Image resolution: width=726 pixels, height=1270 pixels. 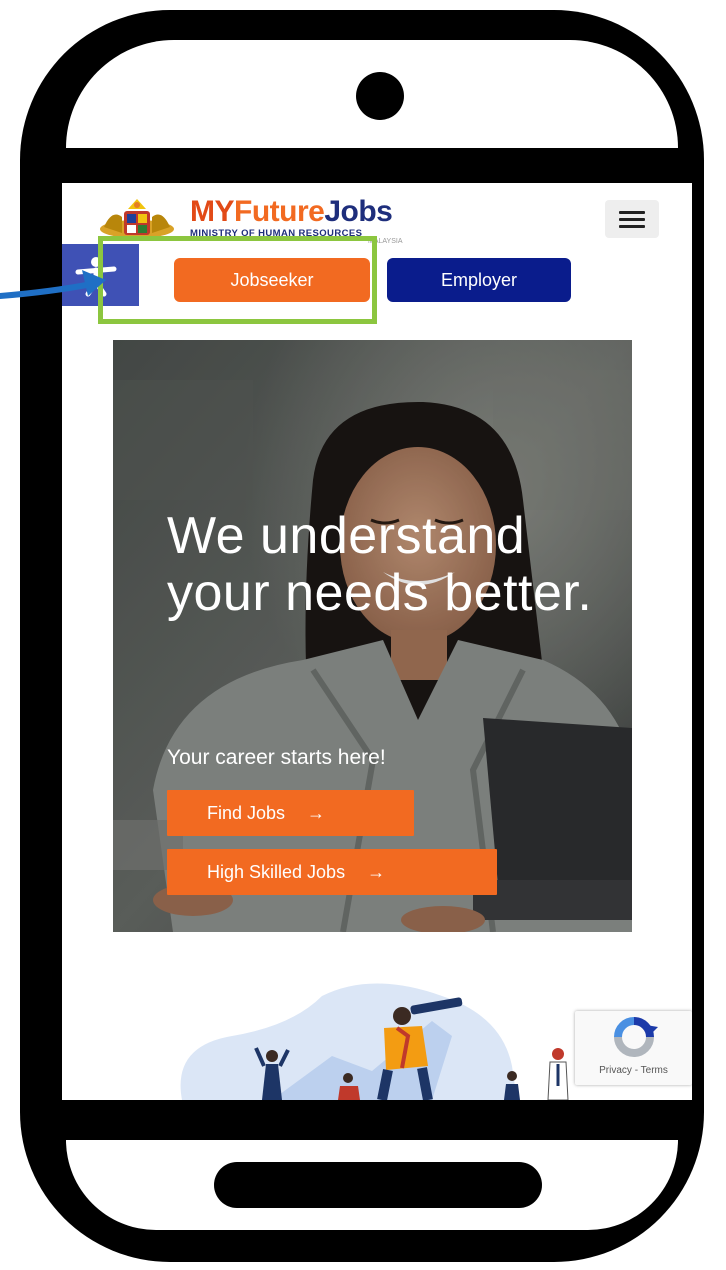 I want to click on phone-home-bar, so click(x=378, y=1185).